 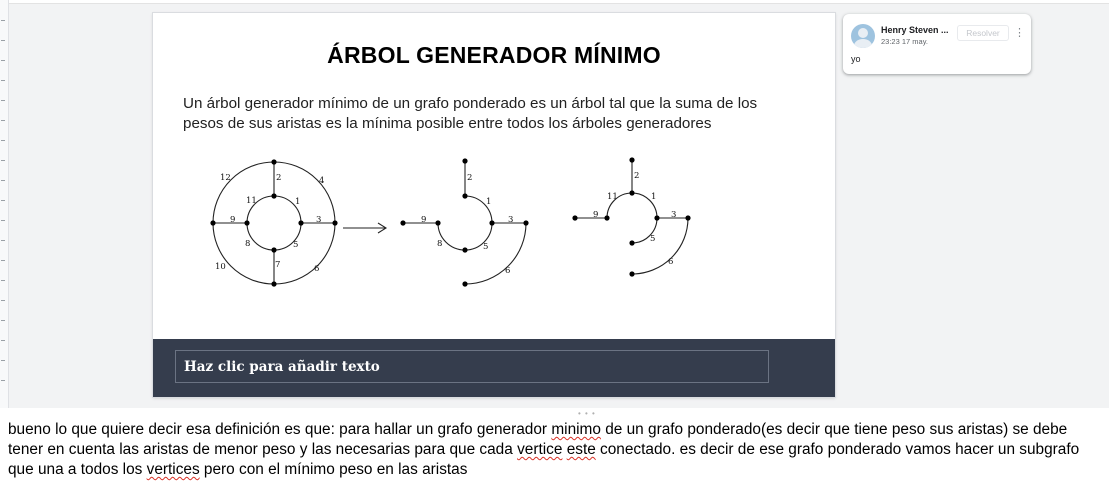 I want to click on slide-footer-band: Haz clic para añadir texto, so click(x=494, y=368).